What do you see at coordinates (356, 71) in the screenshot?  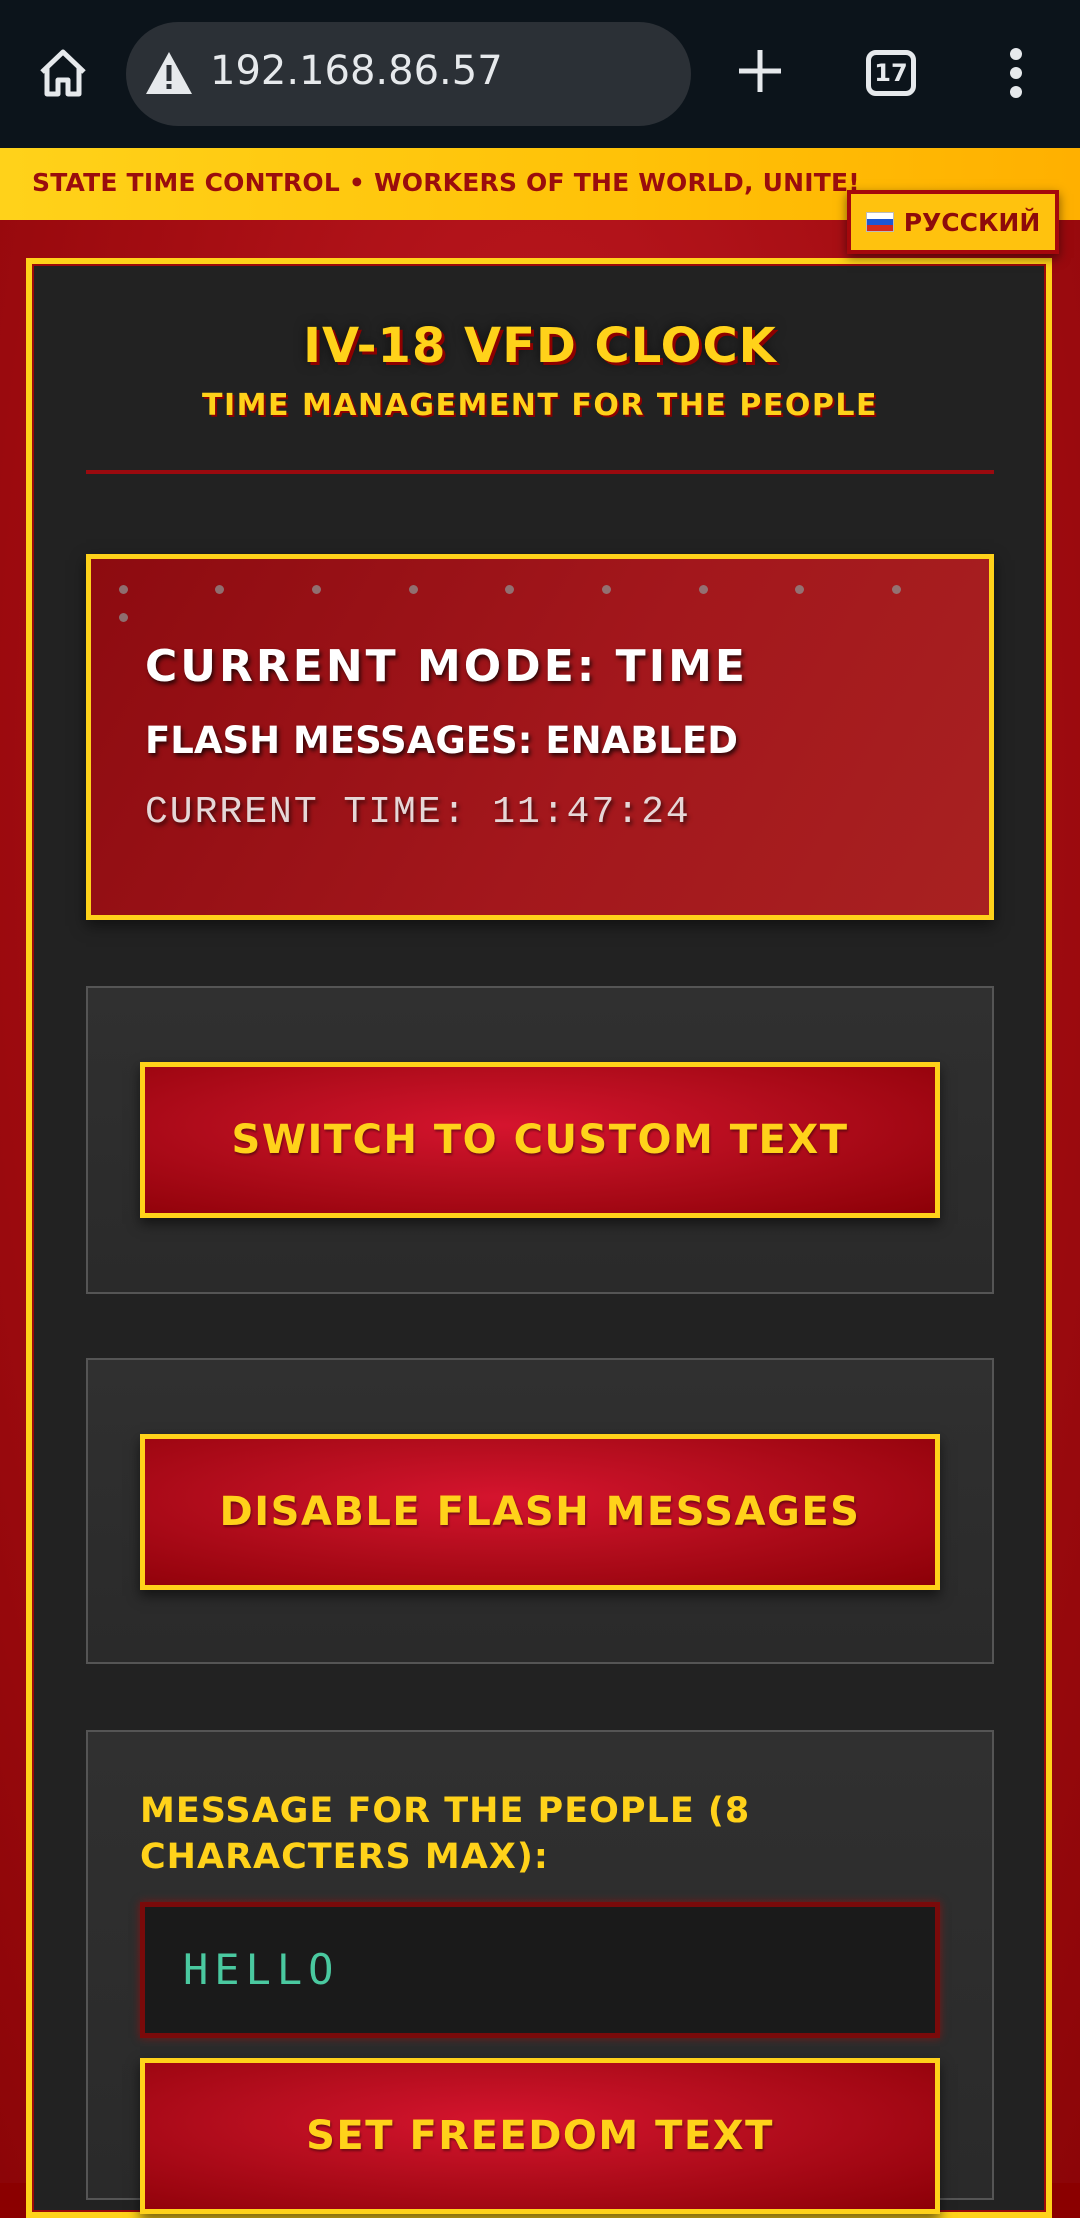 I see `url-text: 192.168.86.57` at bounding box center [356, 71].